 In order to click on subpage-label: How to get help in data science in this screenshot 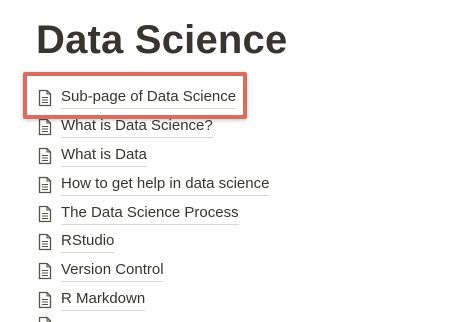, I will do `click(165, 185)`.